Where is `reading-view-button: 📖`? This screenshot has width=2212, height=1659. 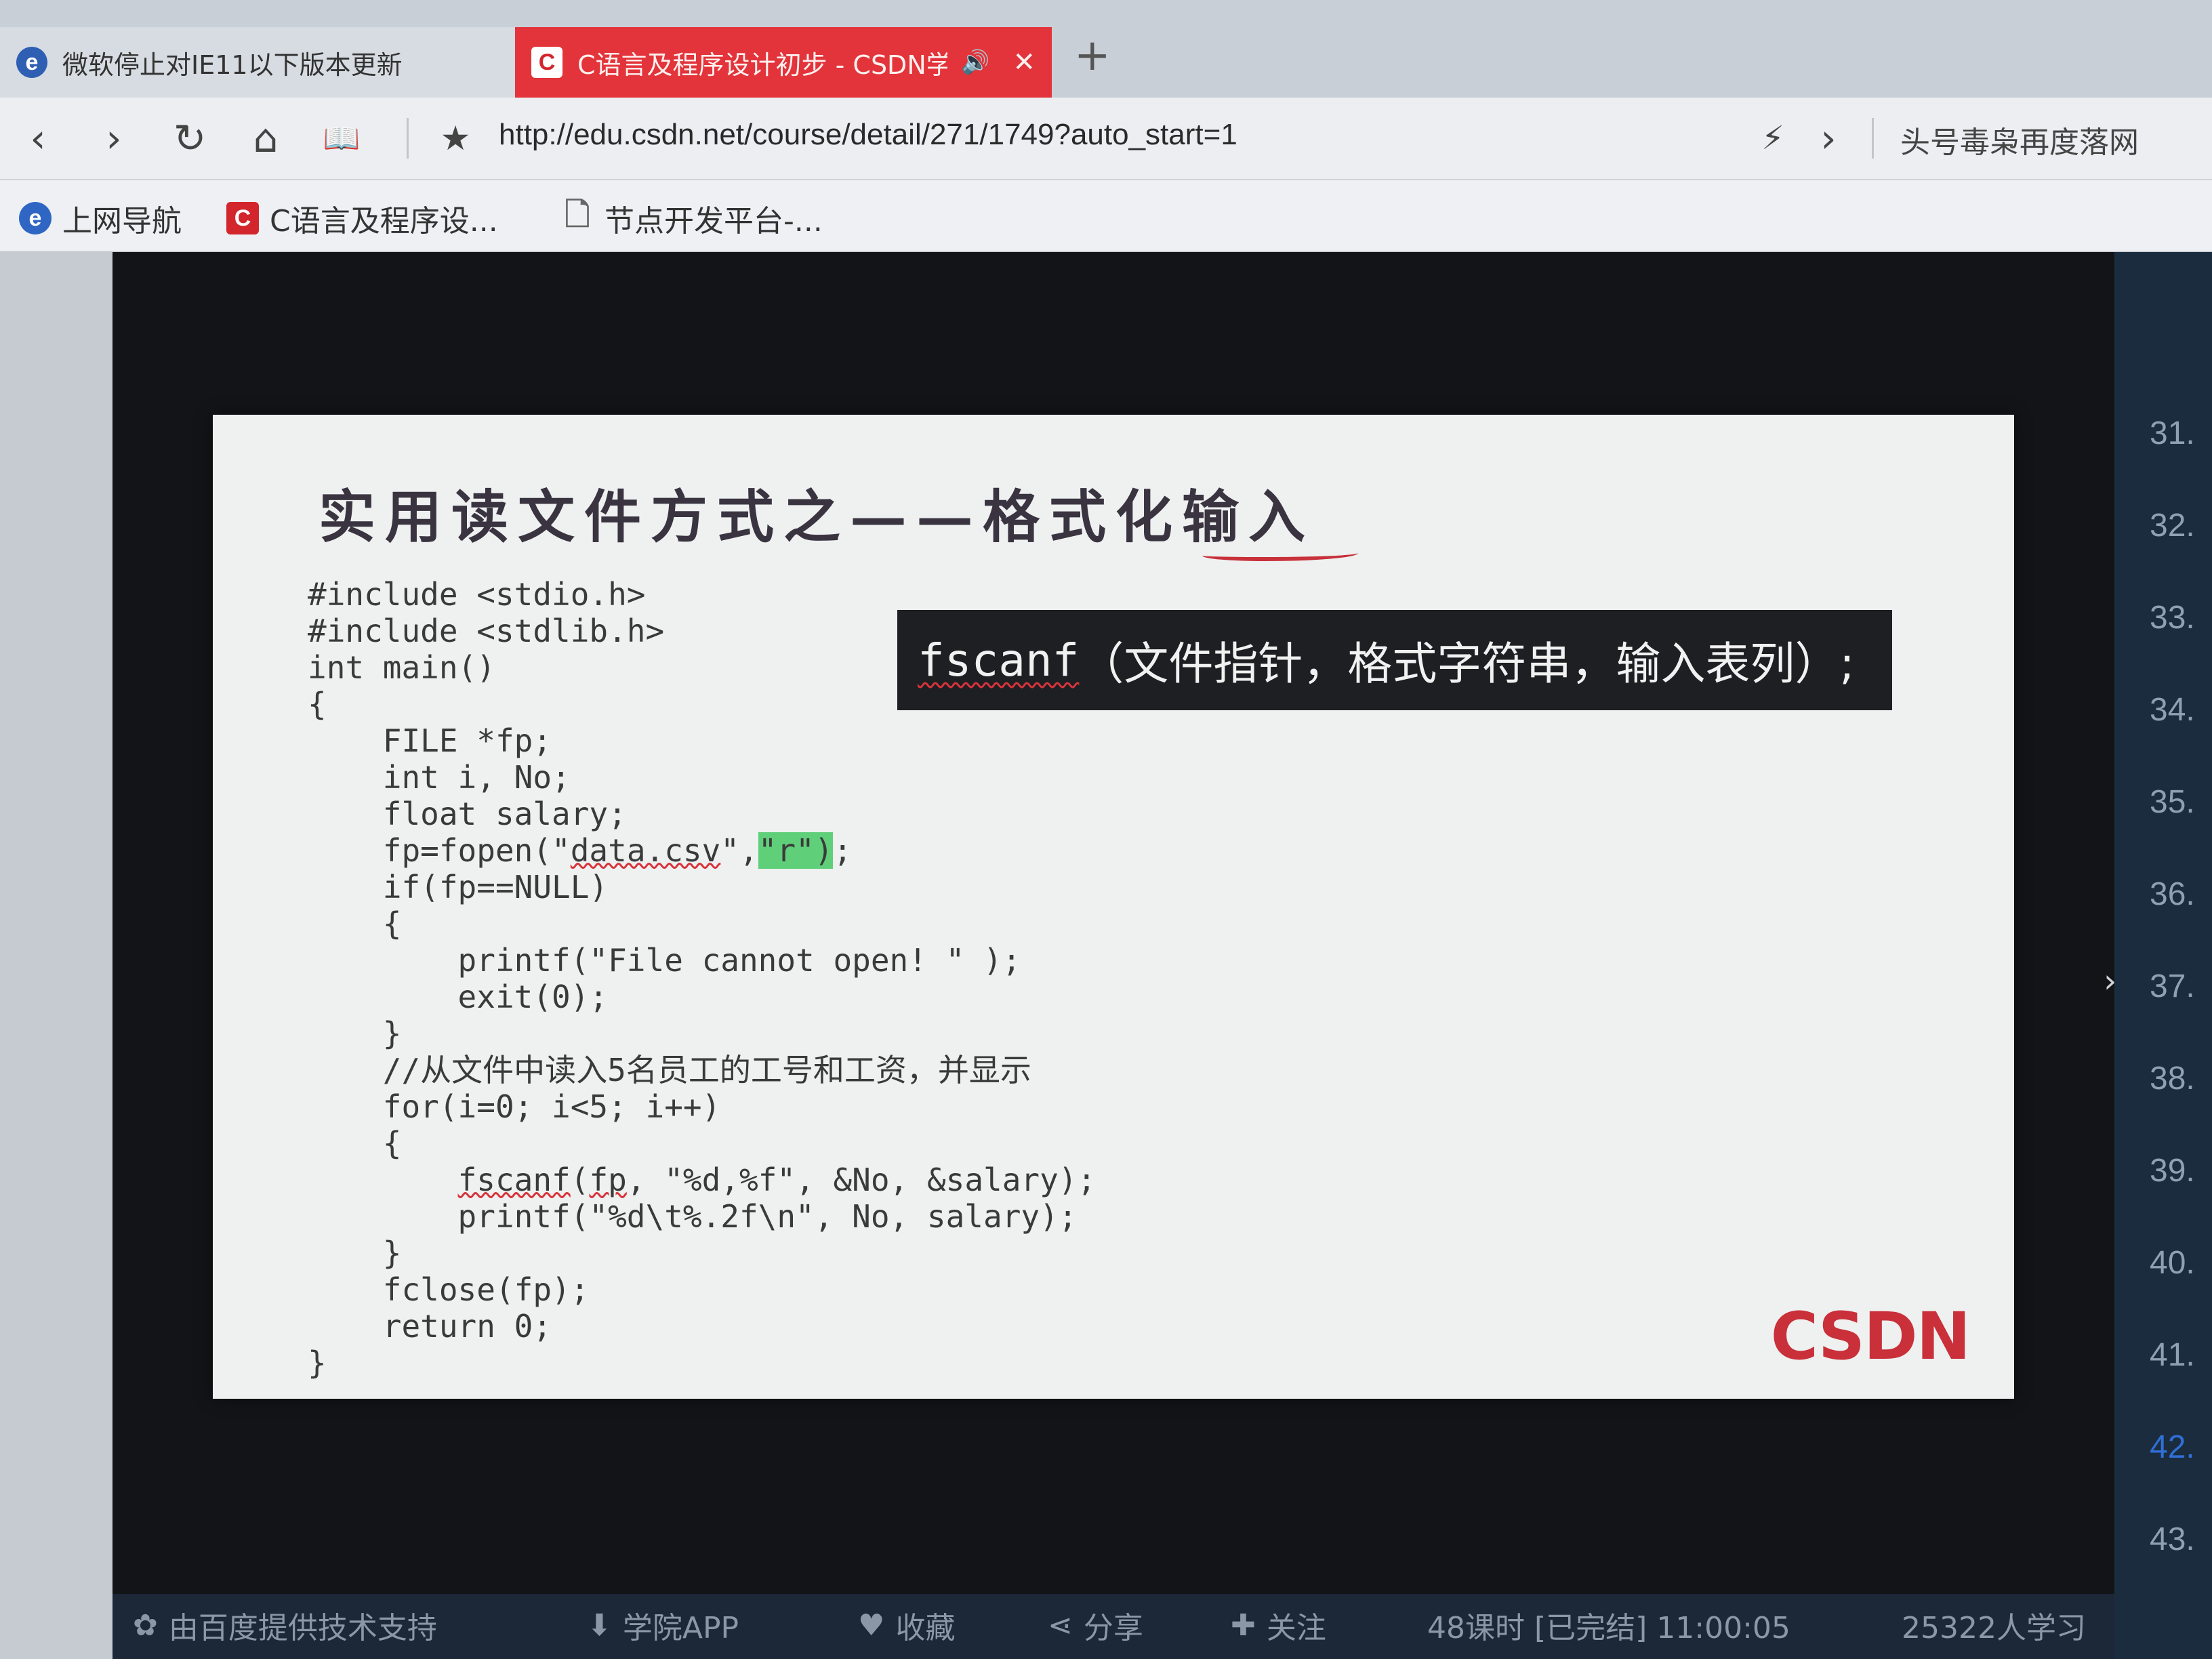 reading-view-button: 📖 is located at coordinates (341, 138).